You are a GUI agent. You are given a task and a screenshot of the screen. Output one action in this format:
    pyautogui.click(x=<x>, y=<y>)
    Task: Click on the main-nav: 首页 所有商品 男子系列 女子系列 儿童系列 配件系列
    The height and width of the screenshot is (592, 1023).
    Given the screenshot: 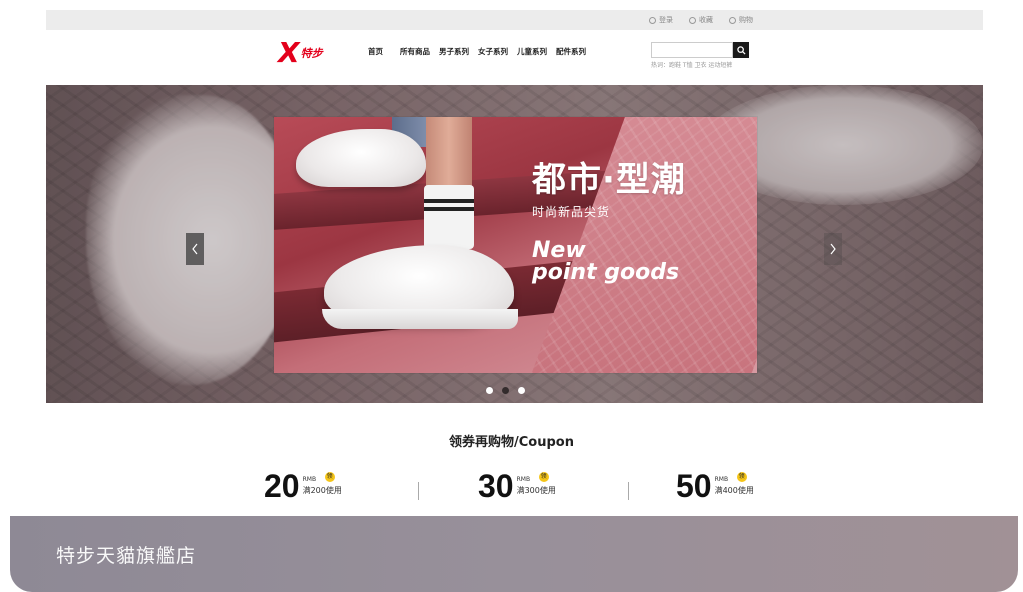 What is the action you would take?
    pyautogui.click(x=477, y=51)
    